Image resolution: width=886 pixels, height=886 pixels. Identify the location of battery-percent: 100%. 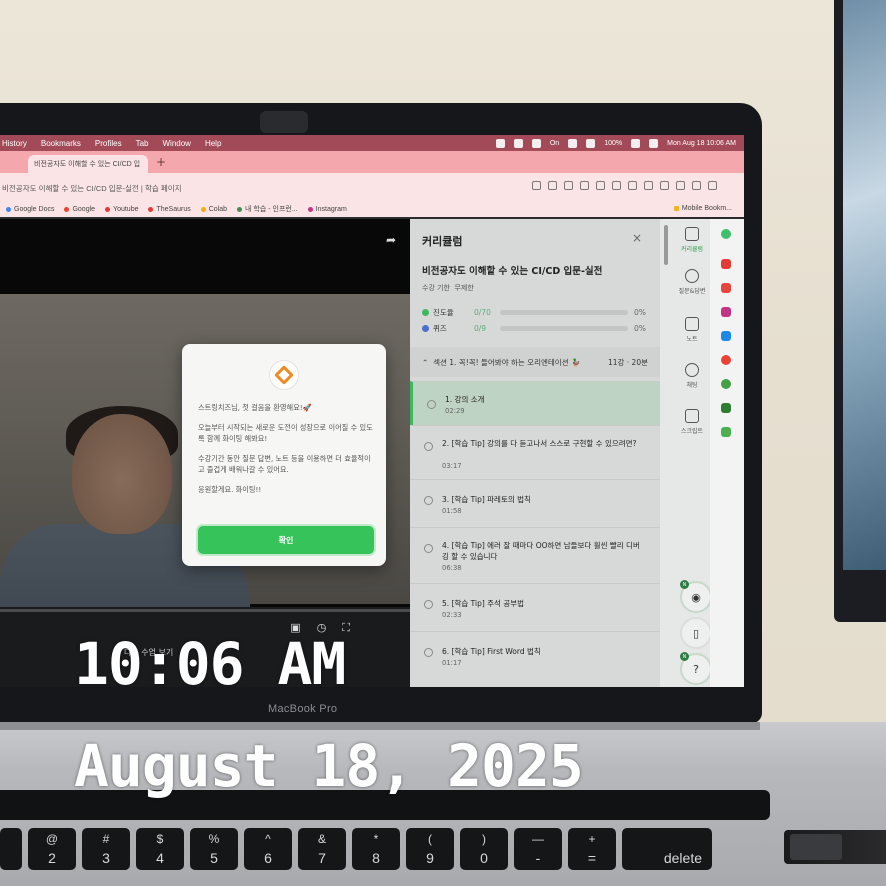
(613, 143).